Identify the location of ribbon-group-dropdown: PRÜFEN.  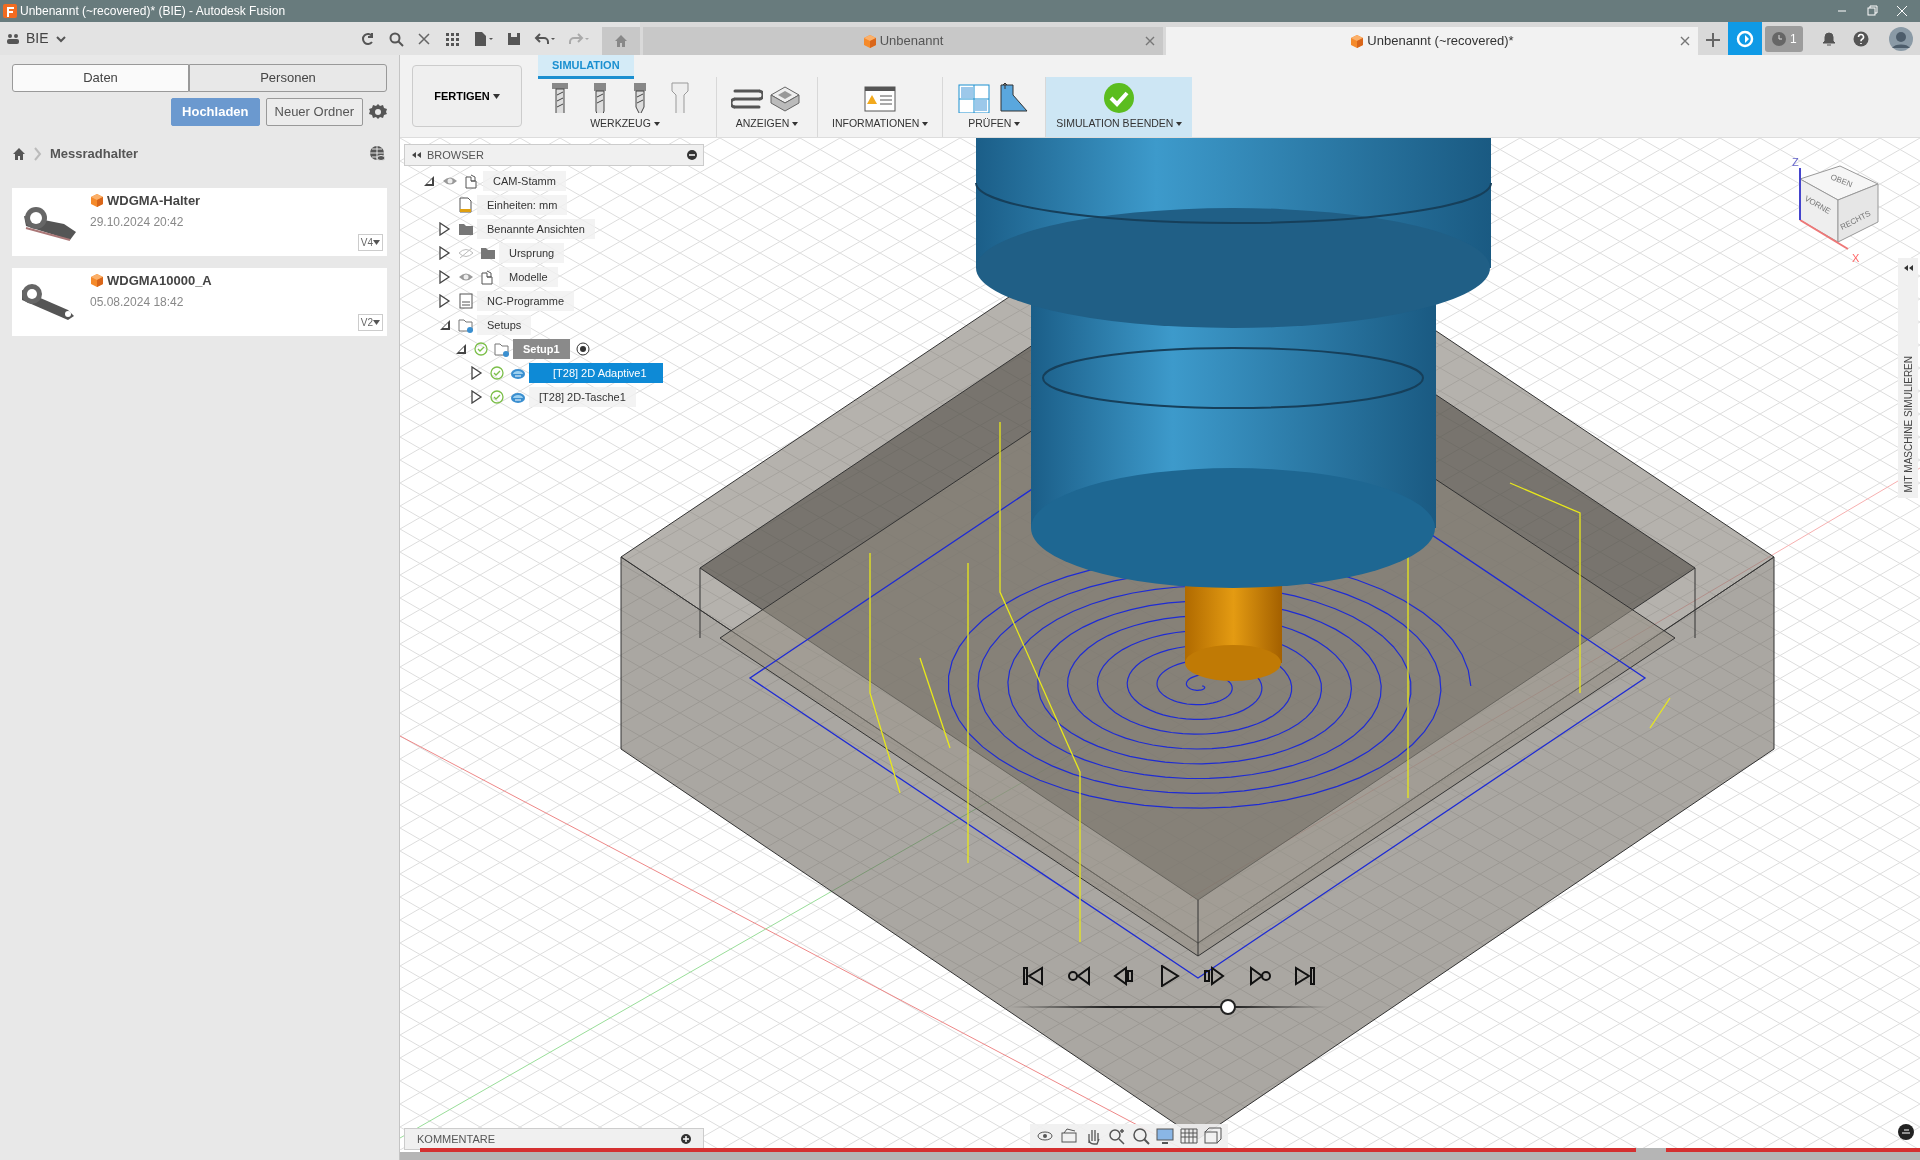
(994, 124).